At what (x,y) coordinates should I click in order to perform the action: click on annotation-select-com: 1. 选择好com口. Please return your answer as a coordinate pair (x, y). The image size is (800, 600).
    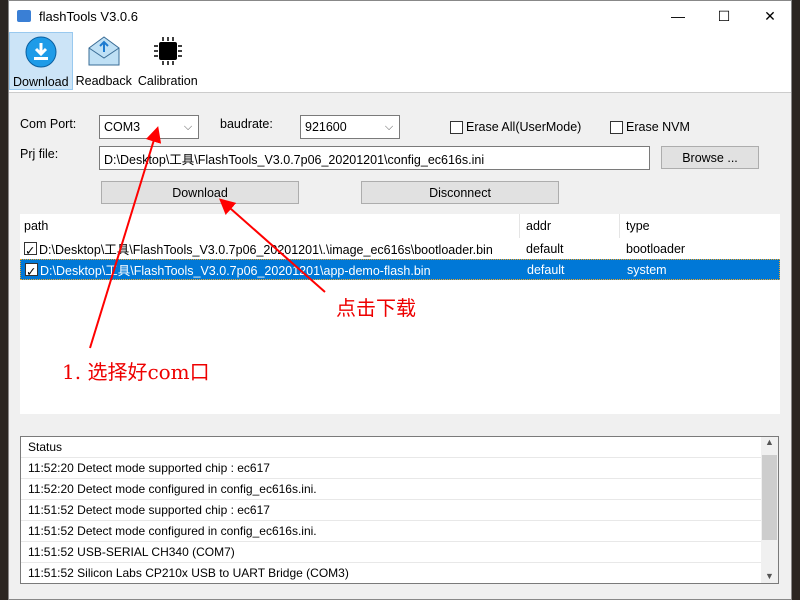
    Looking at the image, I should click on (136, 372).